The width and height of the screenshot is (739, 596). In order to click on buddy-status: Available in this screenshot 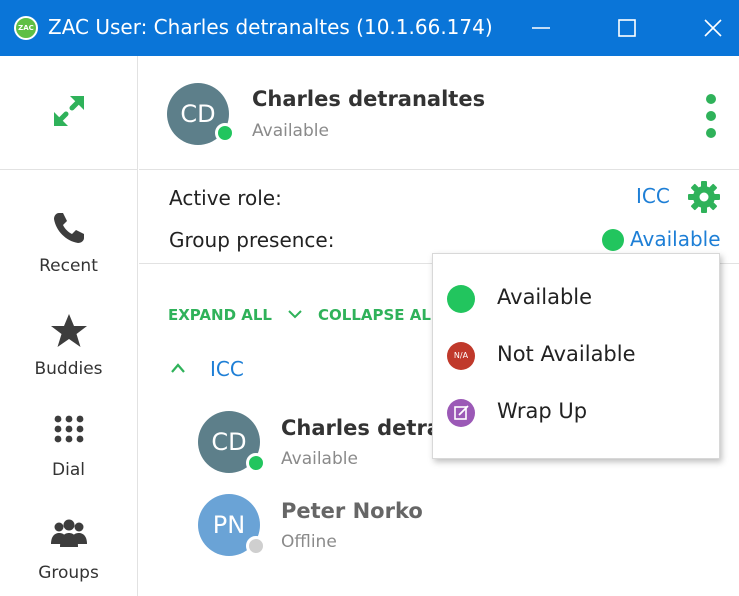, I will do `click(319, 459)`.